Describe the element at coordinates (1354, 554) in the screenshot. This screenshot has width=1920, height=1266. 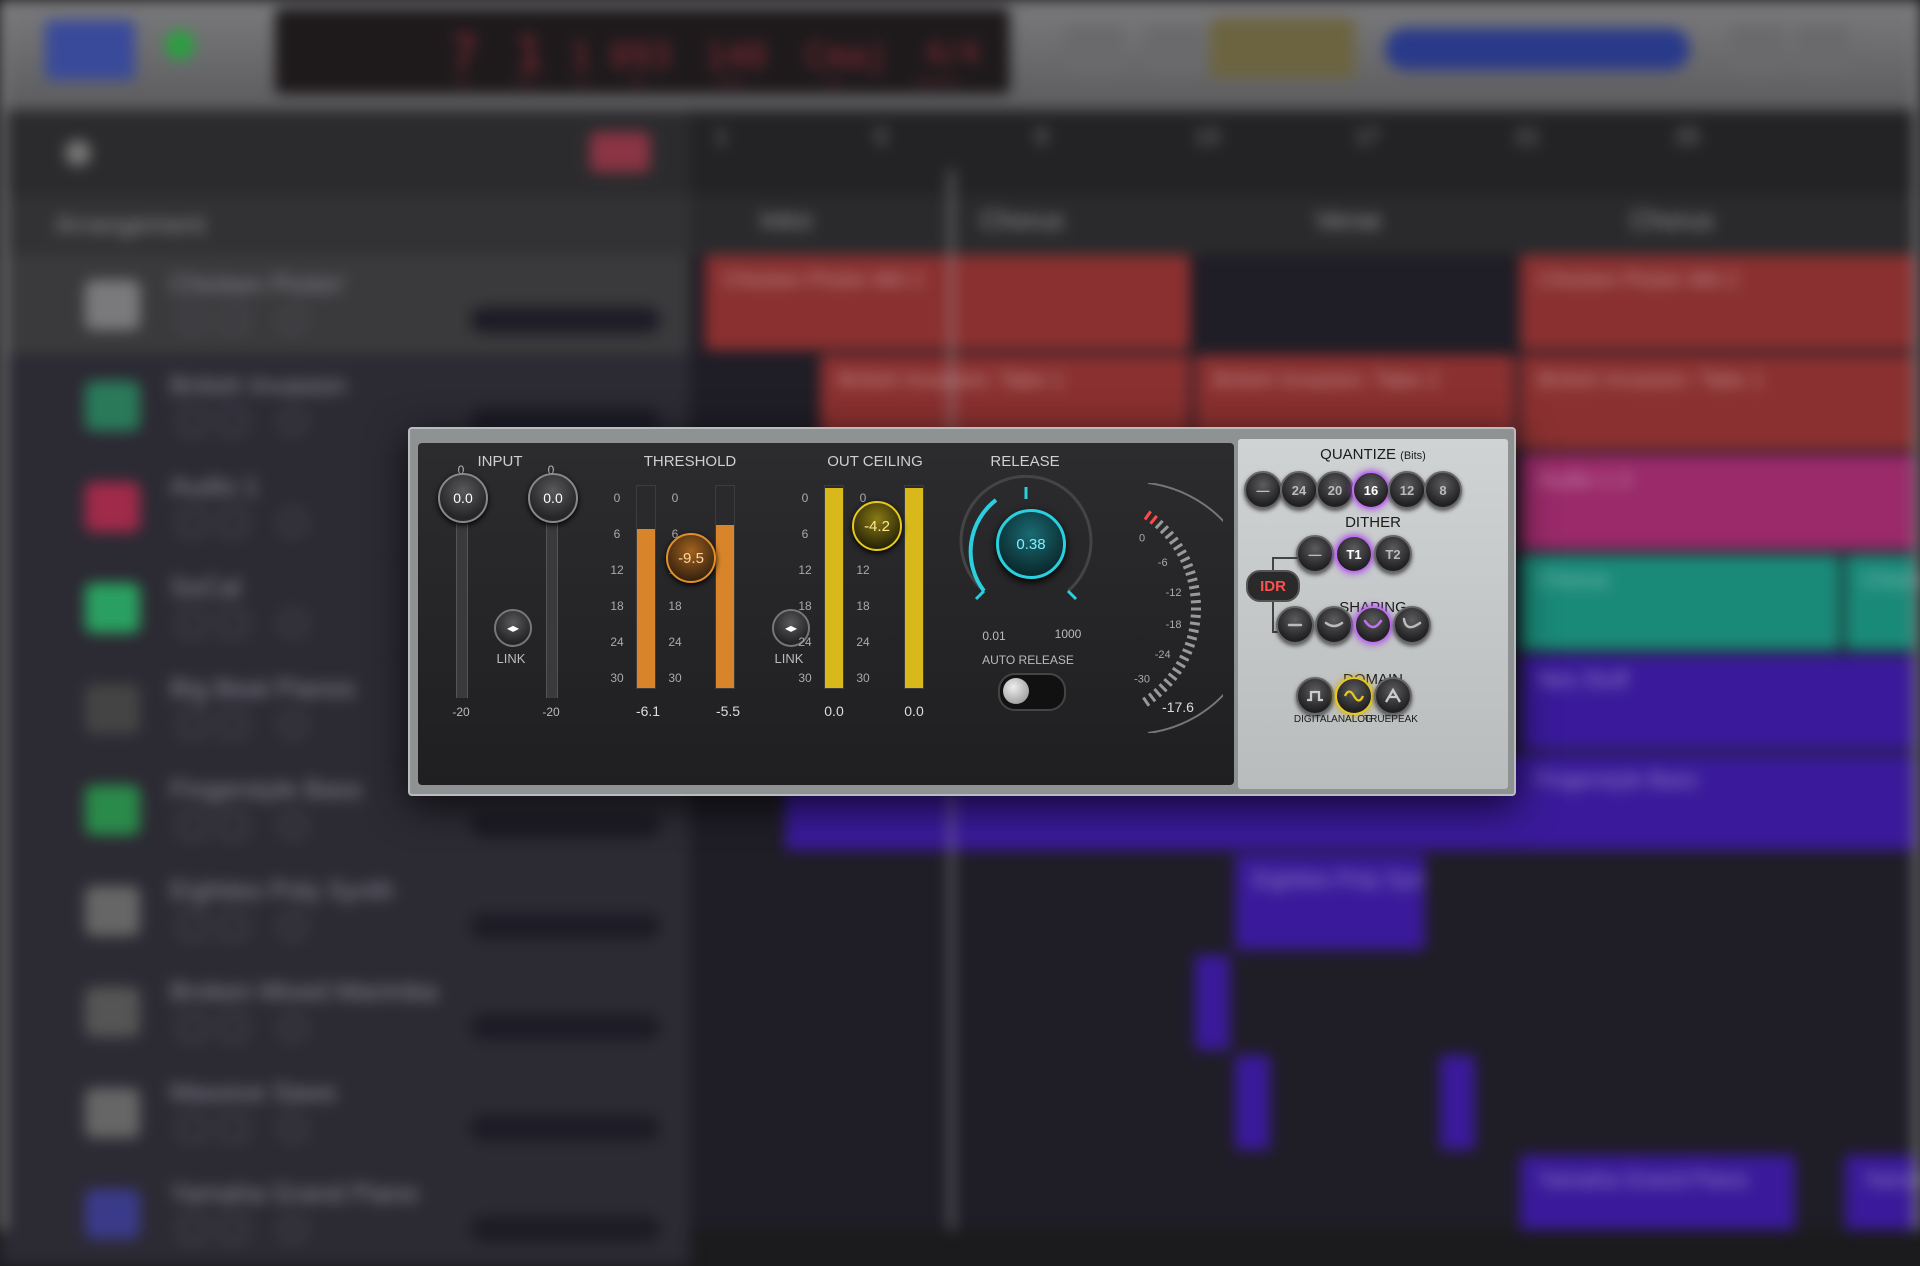
I see `dither-t1-button: T1` at that location.